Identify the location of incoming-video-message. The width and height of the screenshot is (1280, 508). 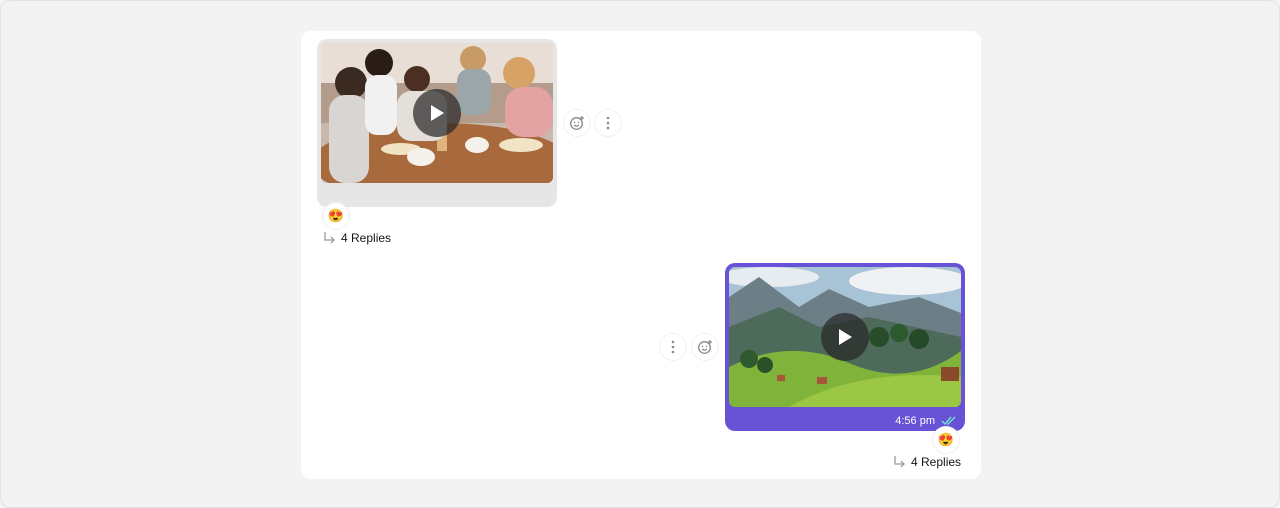
(437, 123).